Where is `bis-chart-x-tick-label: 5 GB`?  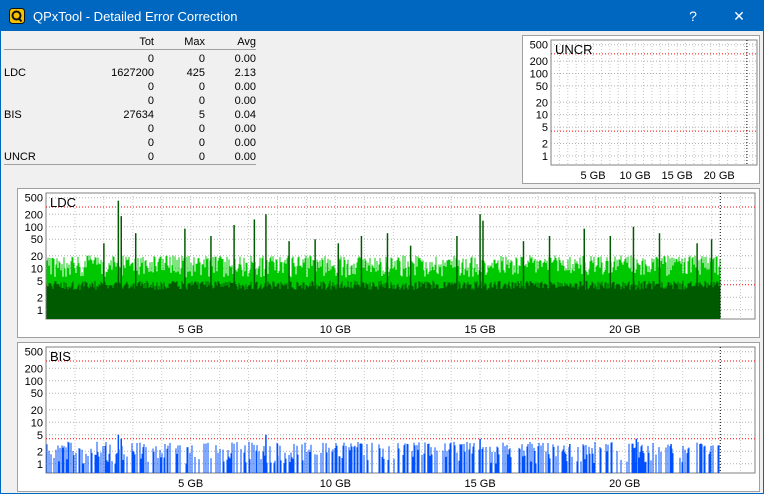 bis-chart-x-tick-label: 5 GB is located at coordinates (190, 484).